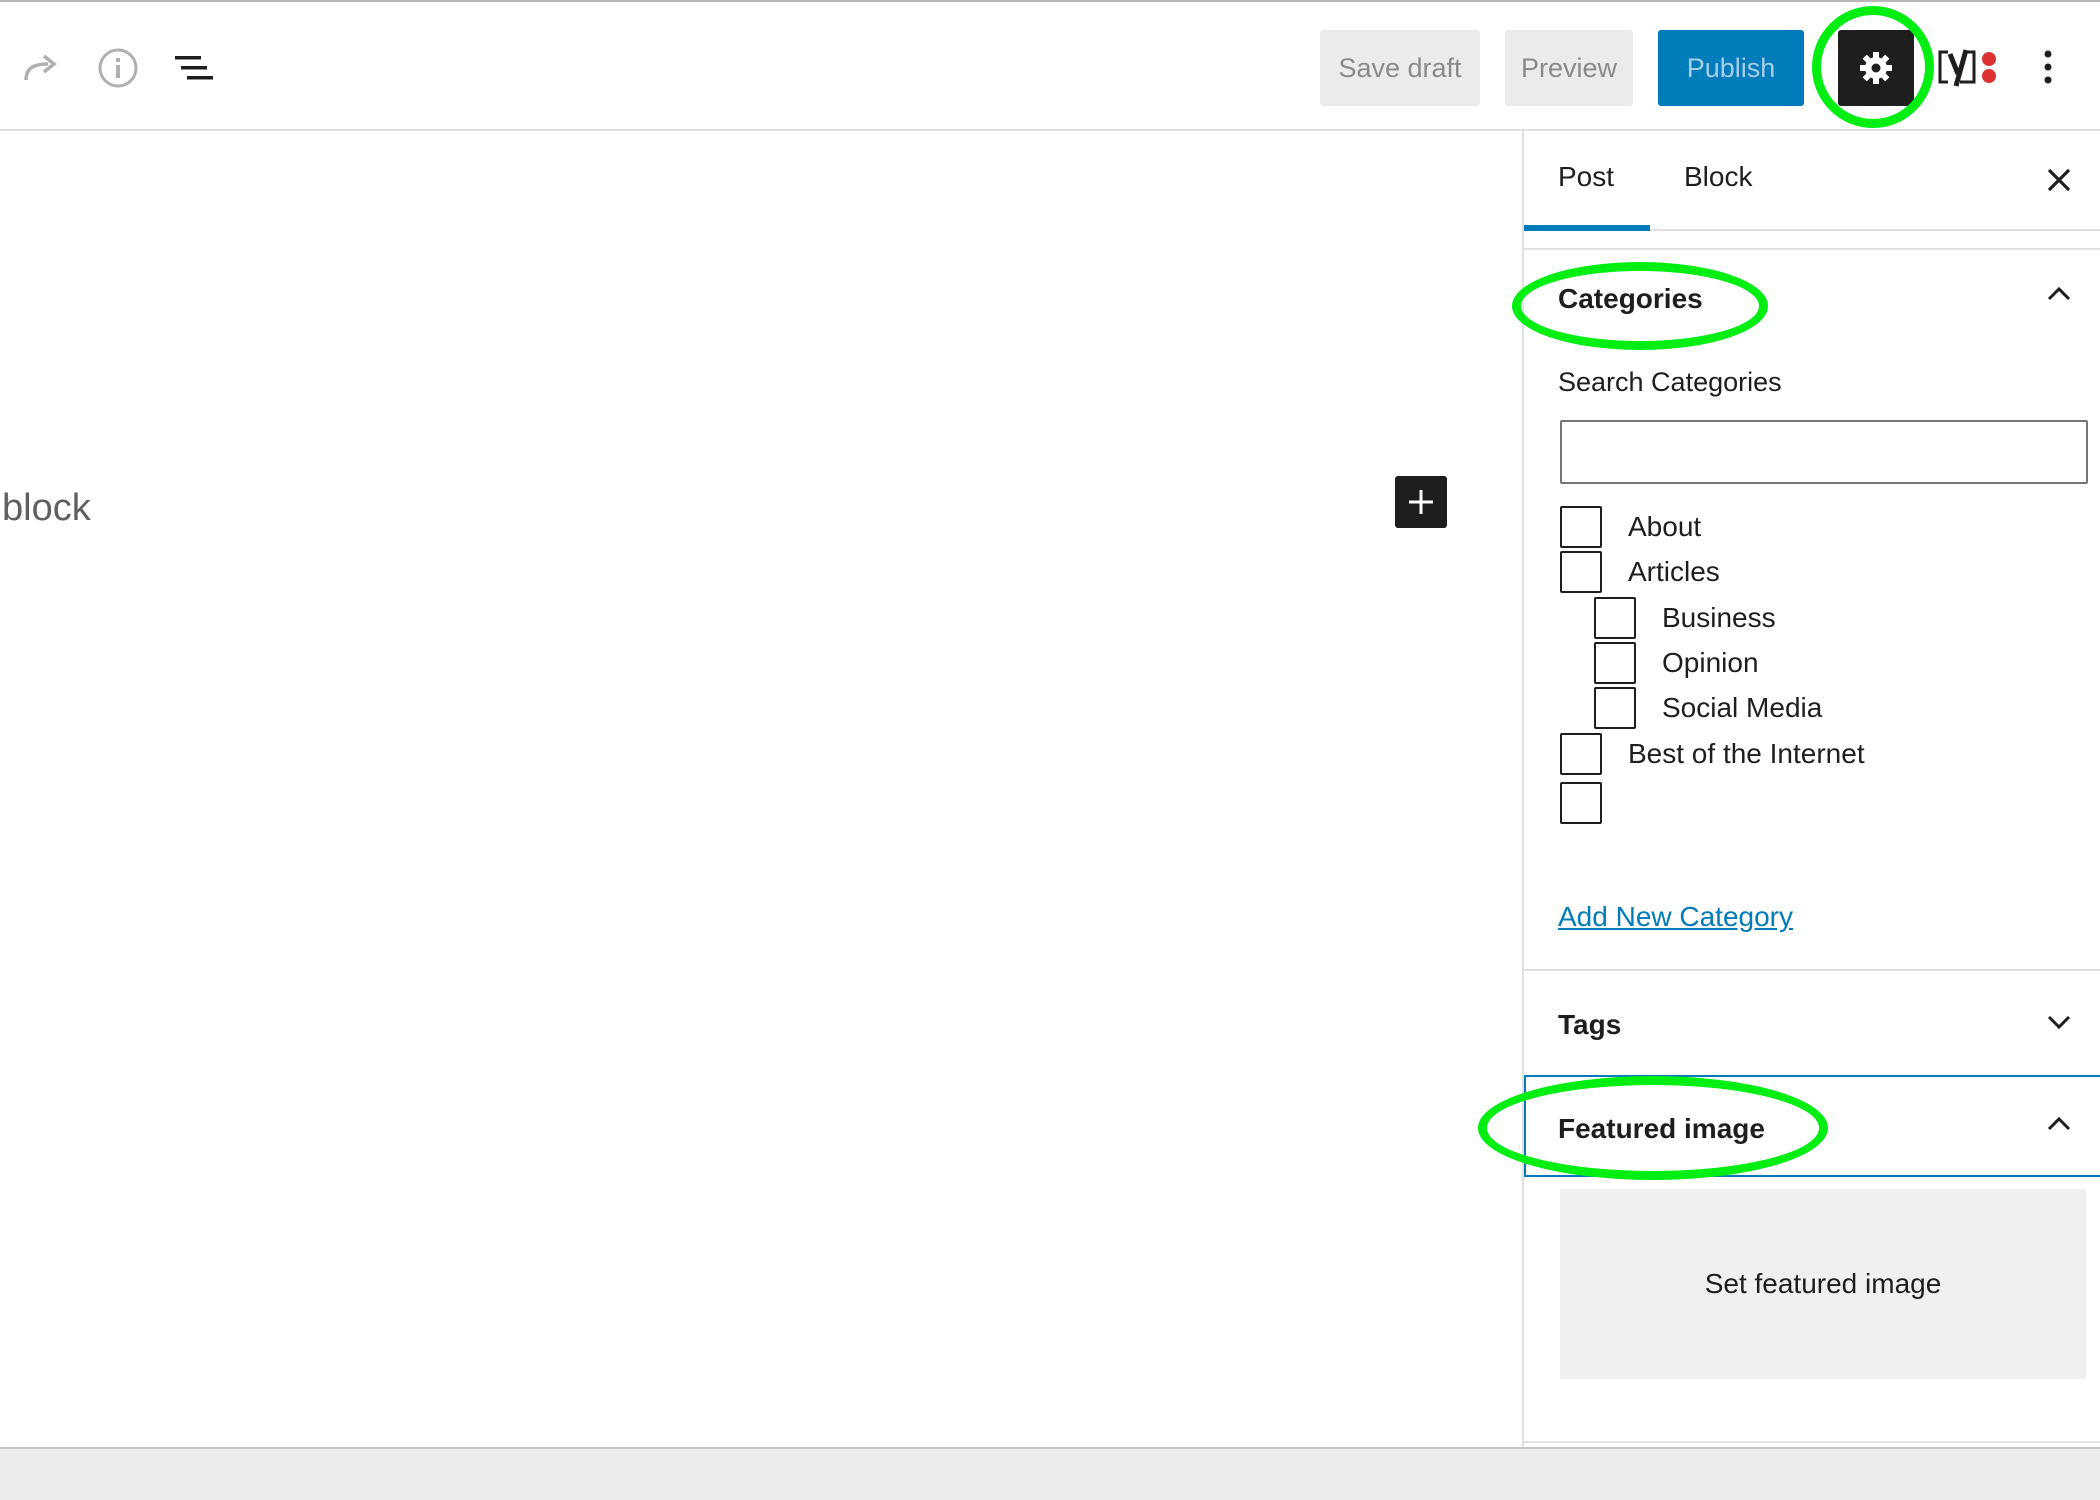 This screenshot has height=1500, width=2100. I want to click on save-draft-button: Save draft, so click(1400, 68).